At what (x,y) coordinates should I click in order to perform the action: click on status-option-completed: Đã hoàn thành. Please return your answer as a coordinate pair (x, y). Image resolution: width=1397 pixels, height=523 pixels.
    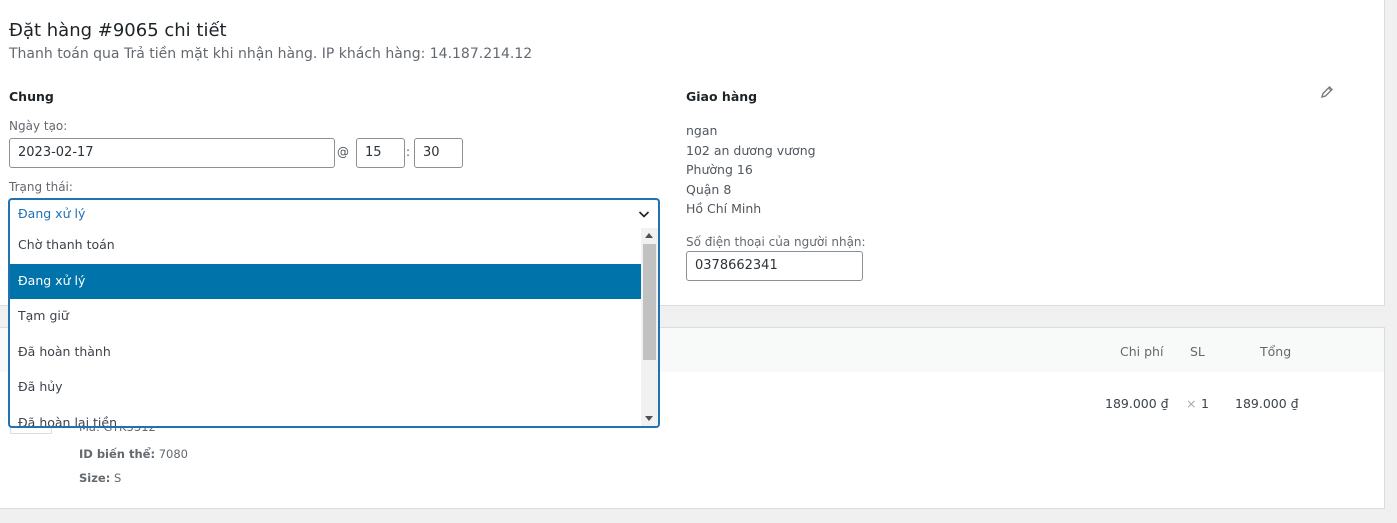
    Looking at the image, I should click on (325, 353).